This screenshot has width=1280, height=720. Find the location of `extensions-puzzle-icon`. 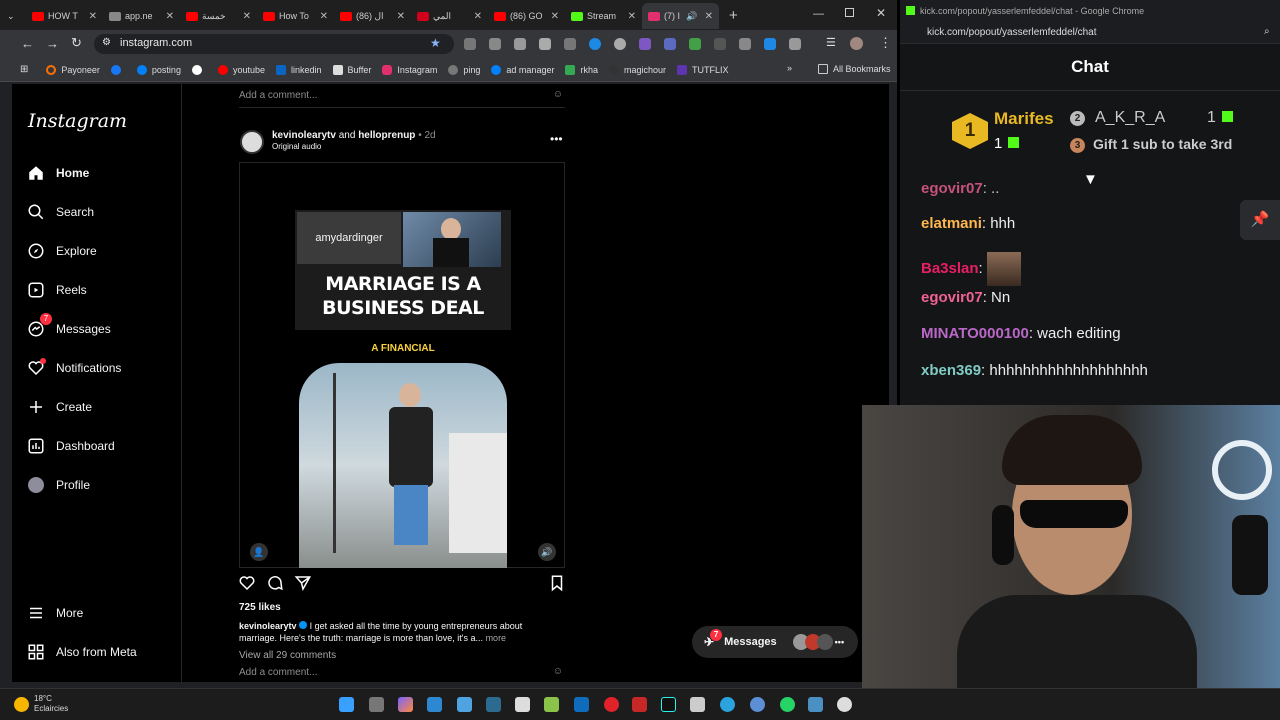

extensions-puzzle-icon is located at coordinates (795, 44).